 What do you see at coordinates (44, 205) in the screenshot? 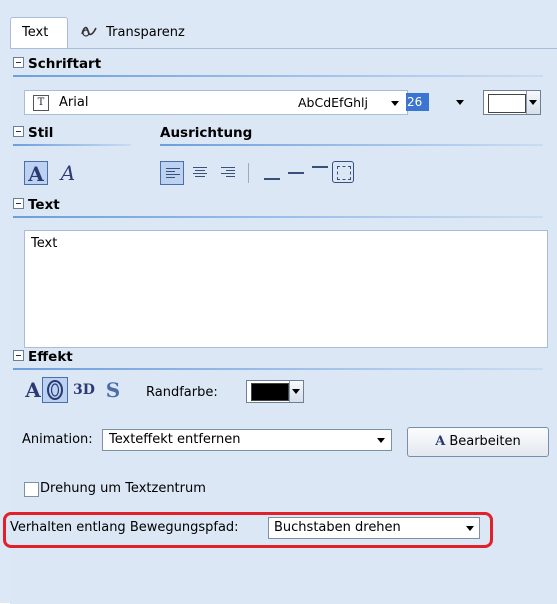
I see `section-text-title: Text` at bounding box center [44, 205].